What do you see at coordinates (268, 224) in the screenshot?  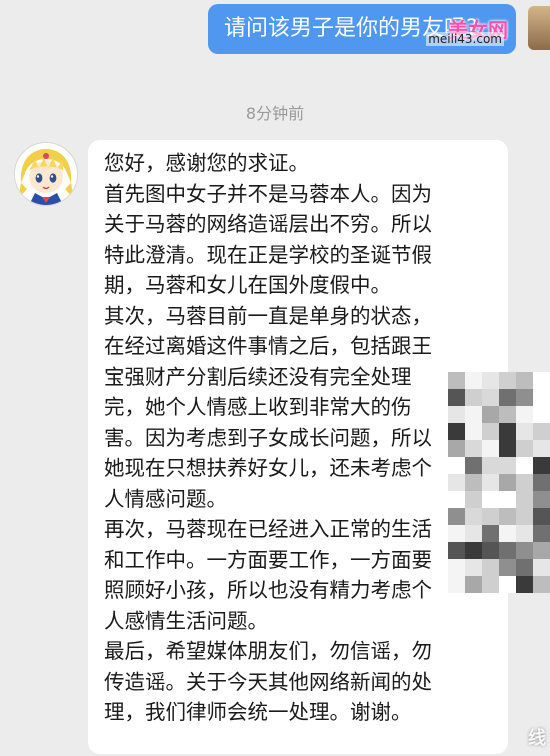 I see `message-line: 关于马蓉的网络造谣层出不穷。所以` at bounding box center [268, 224].